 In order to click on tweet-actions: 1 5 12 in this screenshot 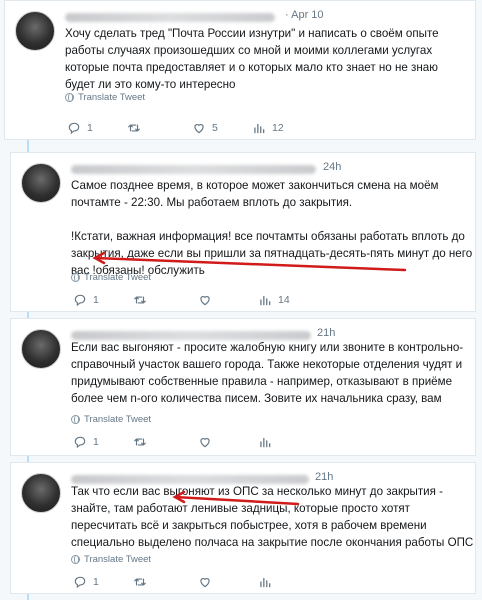, I will do `click(217, 129)`.